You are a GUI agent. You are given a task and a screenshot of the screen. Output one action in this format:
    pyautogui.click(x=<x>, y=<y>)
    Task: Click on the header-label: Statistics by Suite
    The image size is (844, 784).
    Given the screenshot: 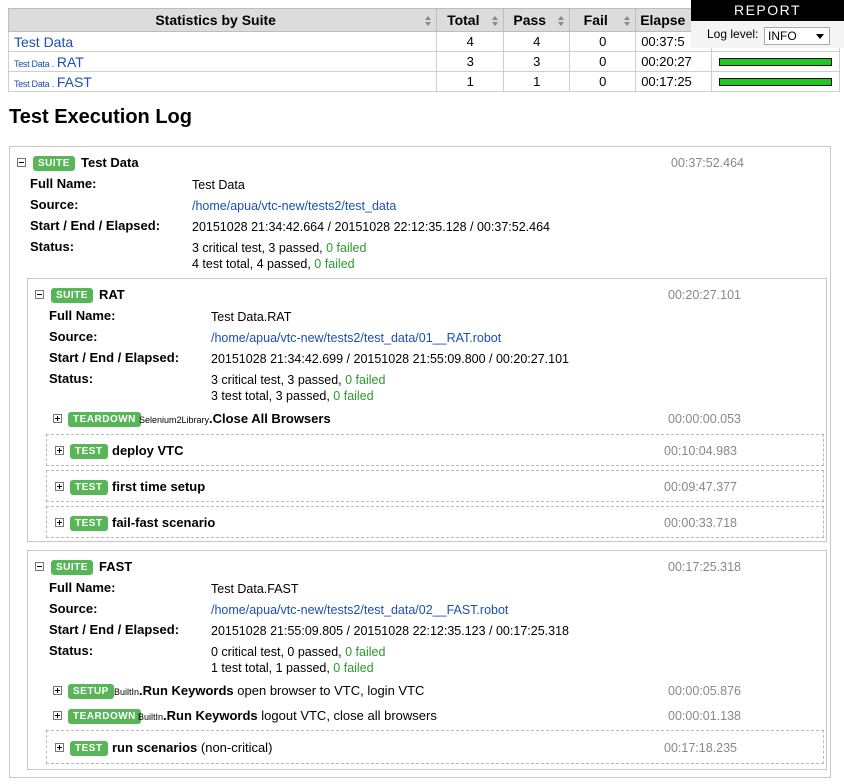 What is the action you would take?
    pyautogui.click(x=215, y=20)
    